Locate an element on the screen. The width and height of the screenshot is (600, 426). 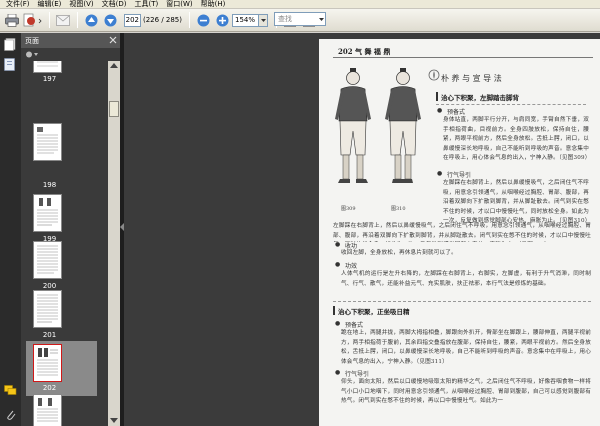
menu-edit: 编辑(E) is located at coordinates (50, 4).